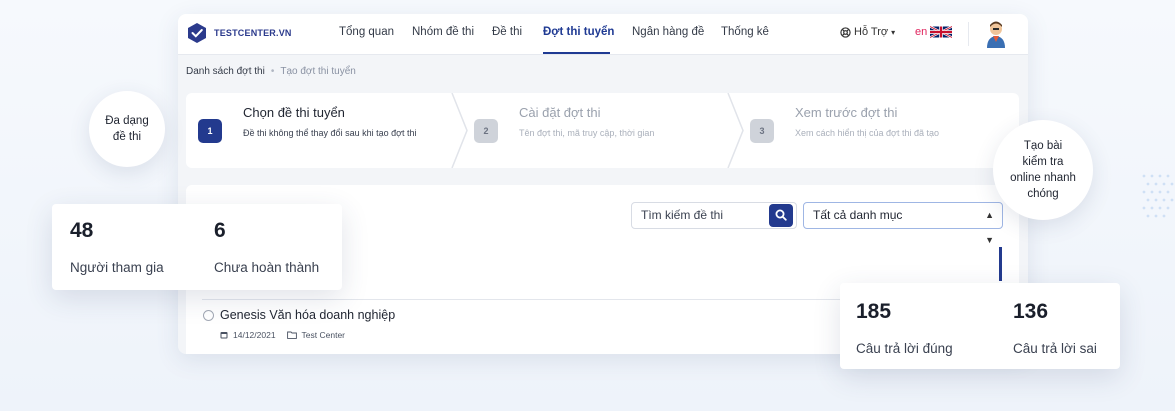  What do you see at coordinates (1158, 196) in the screenshot?
I see `decorative-dot-pattern` at bounding box center [1158, 196].